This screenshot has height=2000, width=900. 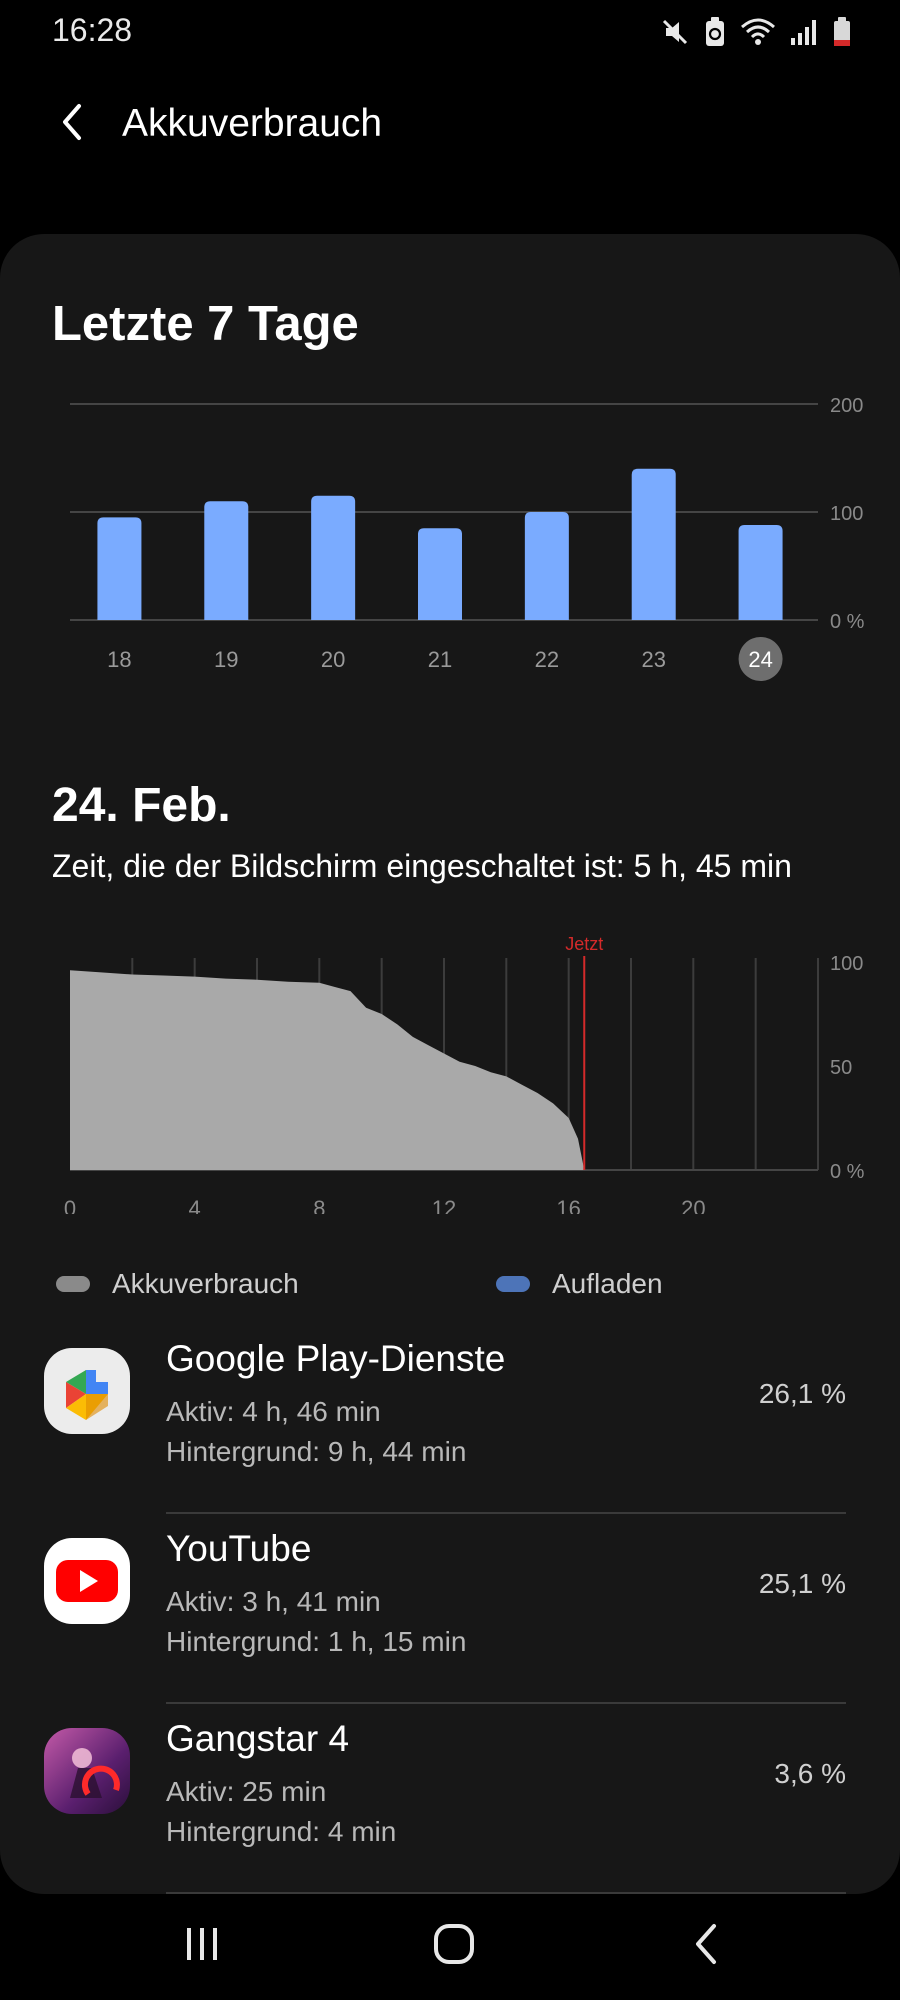 I want to click on status-time: 16:28, so click(x=92, y=30).